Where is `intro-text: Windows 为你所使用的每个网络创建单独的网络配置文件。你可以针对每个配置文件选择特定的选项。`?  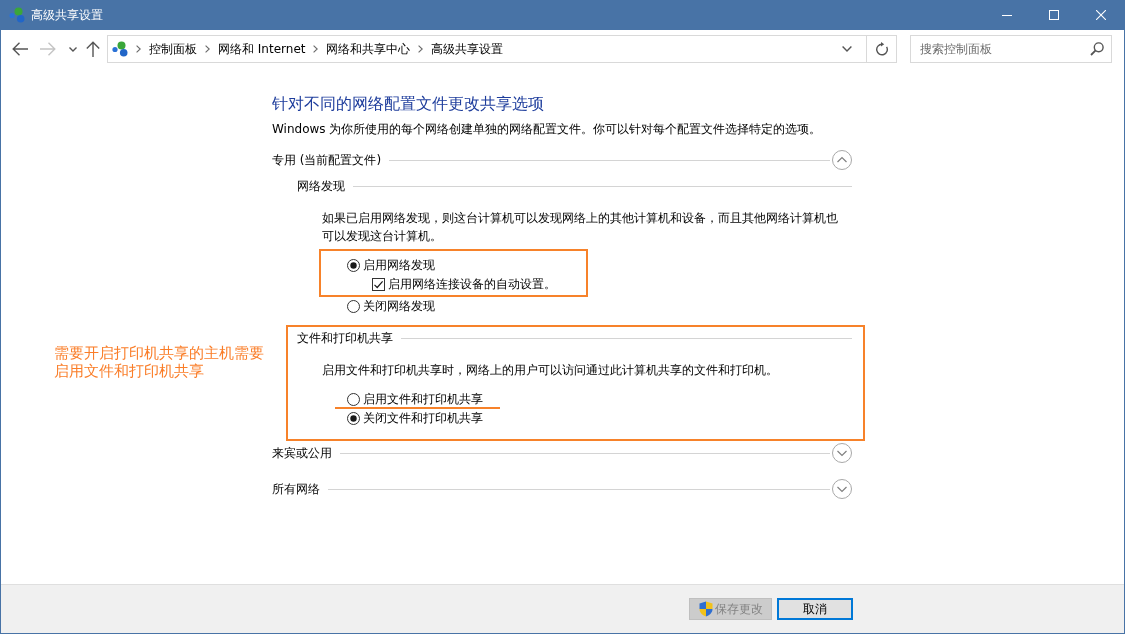
intro-text: Windows 为你所使用的每个网络创建单独的网络配置文件。你可以针对每个配置文件选择特定的选项。 is located at coordinates (547, 129).